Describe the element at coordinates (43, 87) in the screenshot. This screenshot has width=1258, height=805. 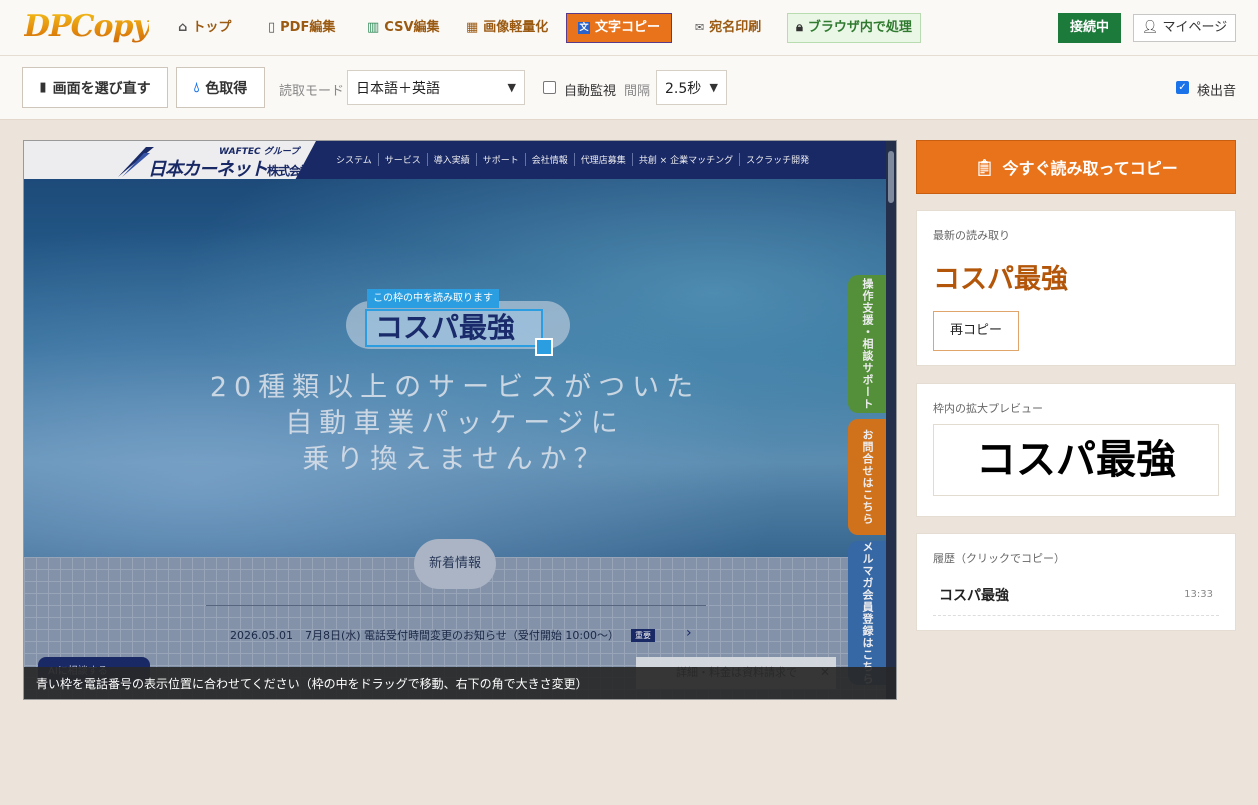
I see `phone-icon: ▮` at that location.